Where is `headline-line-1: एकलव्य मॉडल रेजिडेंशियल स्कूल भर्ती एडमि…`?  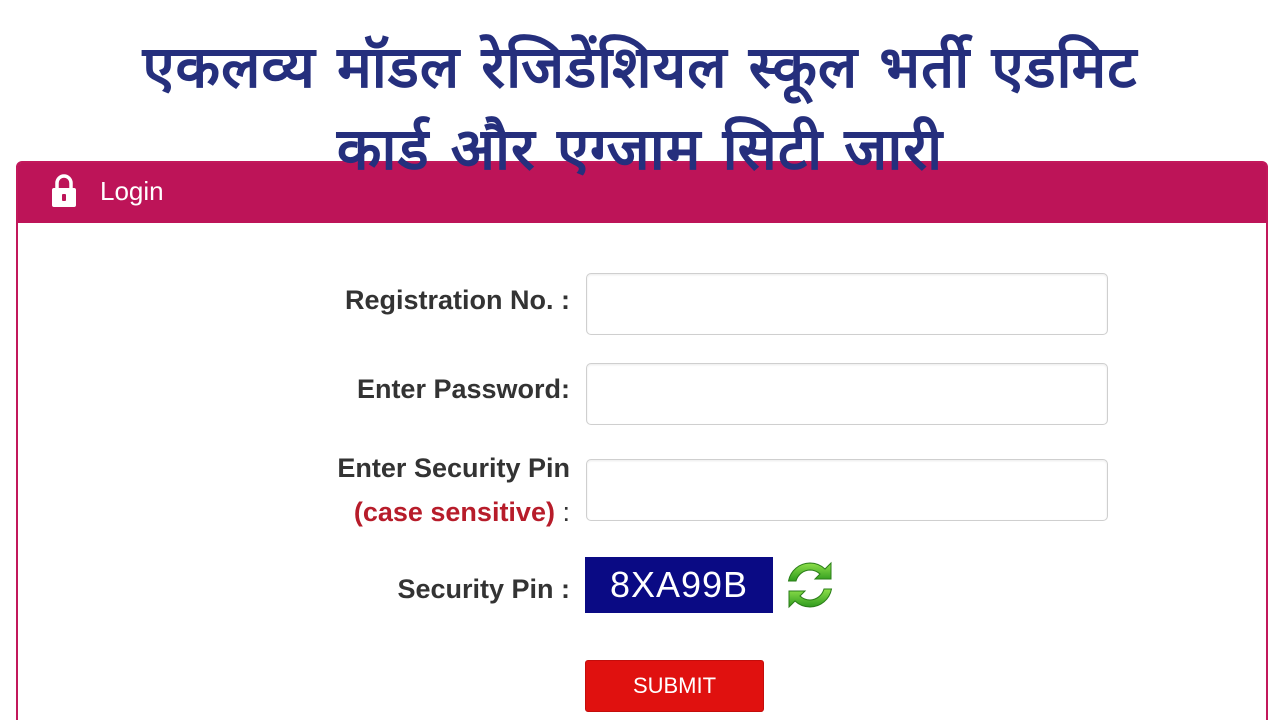 headline-line-1: एकलव्य मॉडल रेजिडेंशियल स्कूल भर्ती एडमि… is located at coordinates (640, 67).